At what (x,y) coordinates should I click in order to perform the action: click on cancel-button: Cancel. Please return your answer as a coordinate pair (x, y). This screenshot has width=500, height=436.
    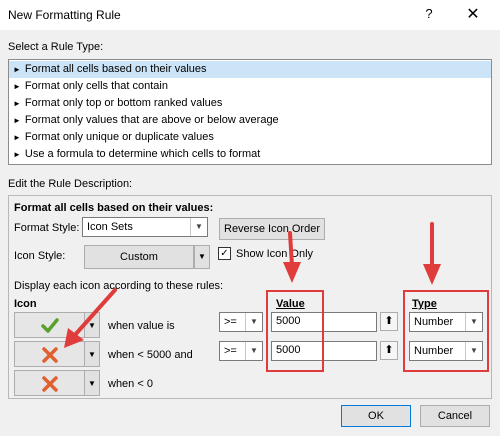
    Looking at the image, I should click on (455, 416).